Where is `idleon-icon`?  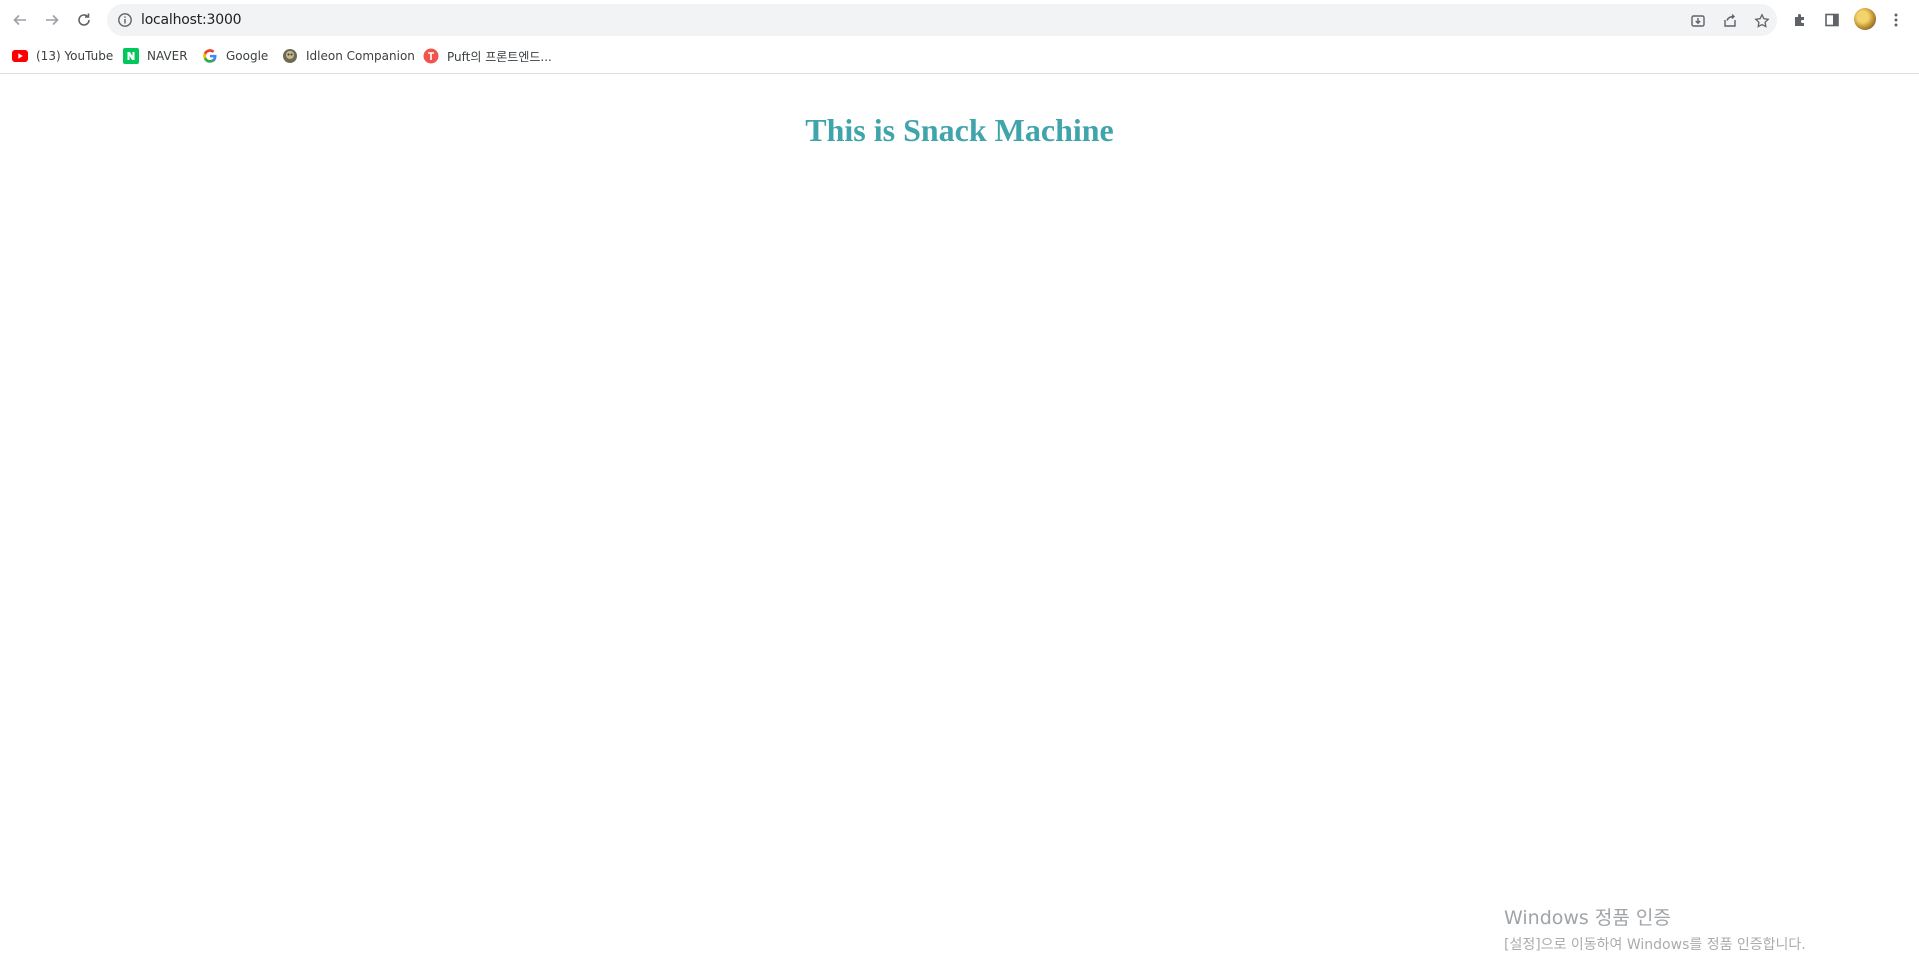
idleon-icon is located at coordinates (290, 56).